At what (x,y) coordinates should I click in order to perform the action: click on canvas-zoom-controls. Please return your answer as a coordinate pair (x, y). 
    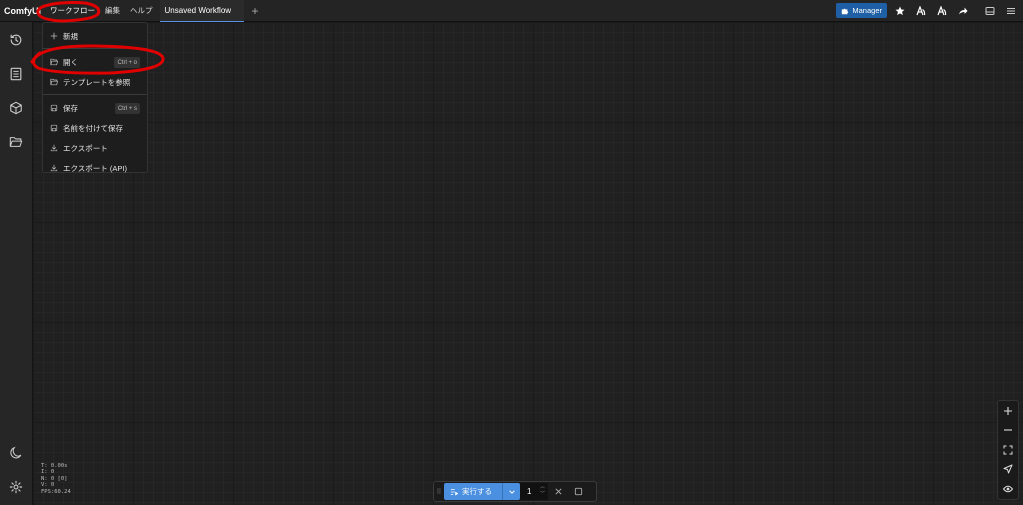
    Looking at the image, I should click on (1008, 450).